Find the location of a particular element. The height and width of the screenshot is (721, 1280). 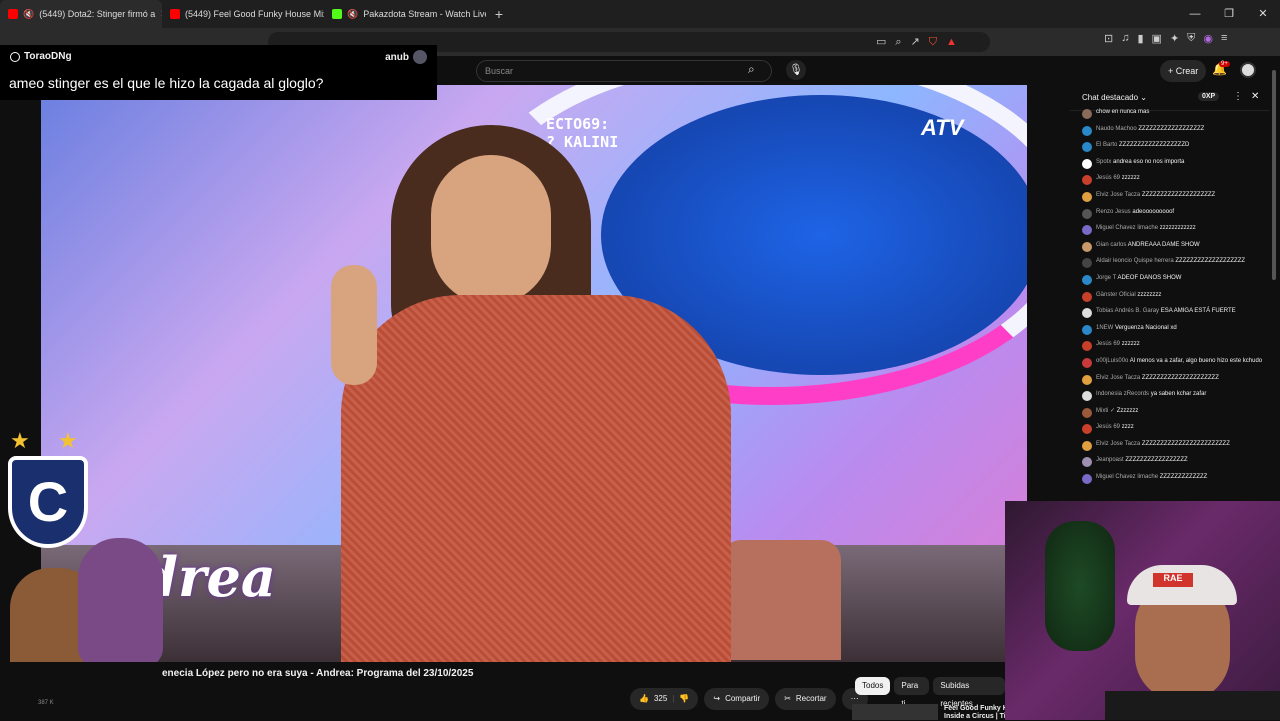

chat-author: Renzo Jesus is located at coordinates (1113, 212).